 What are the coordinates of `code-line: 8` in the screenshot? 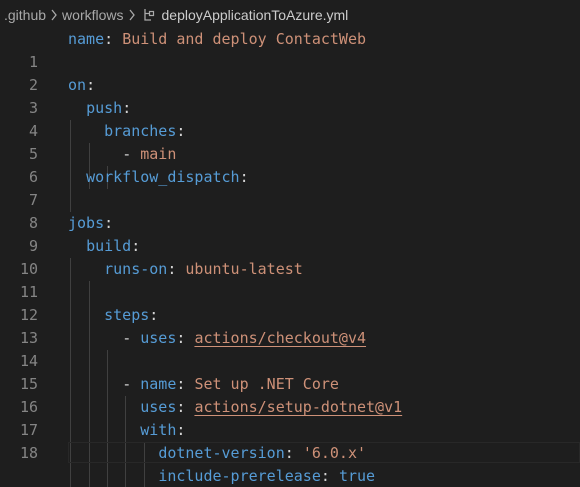 It's located at (290, 210).